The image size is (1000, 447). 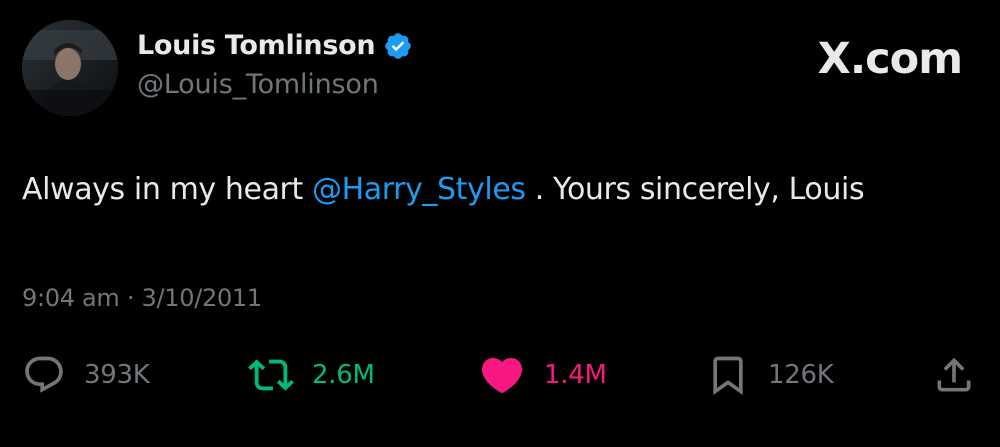 I want to click on avatar, so click(x=70, y=68).